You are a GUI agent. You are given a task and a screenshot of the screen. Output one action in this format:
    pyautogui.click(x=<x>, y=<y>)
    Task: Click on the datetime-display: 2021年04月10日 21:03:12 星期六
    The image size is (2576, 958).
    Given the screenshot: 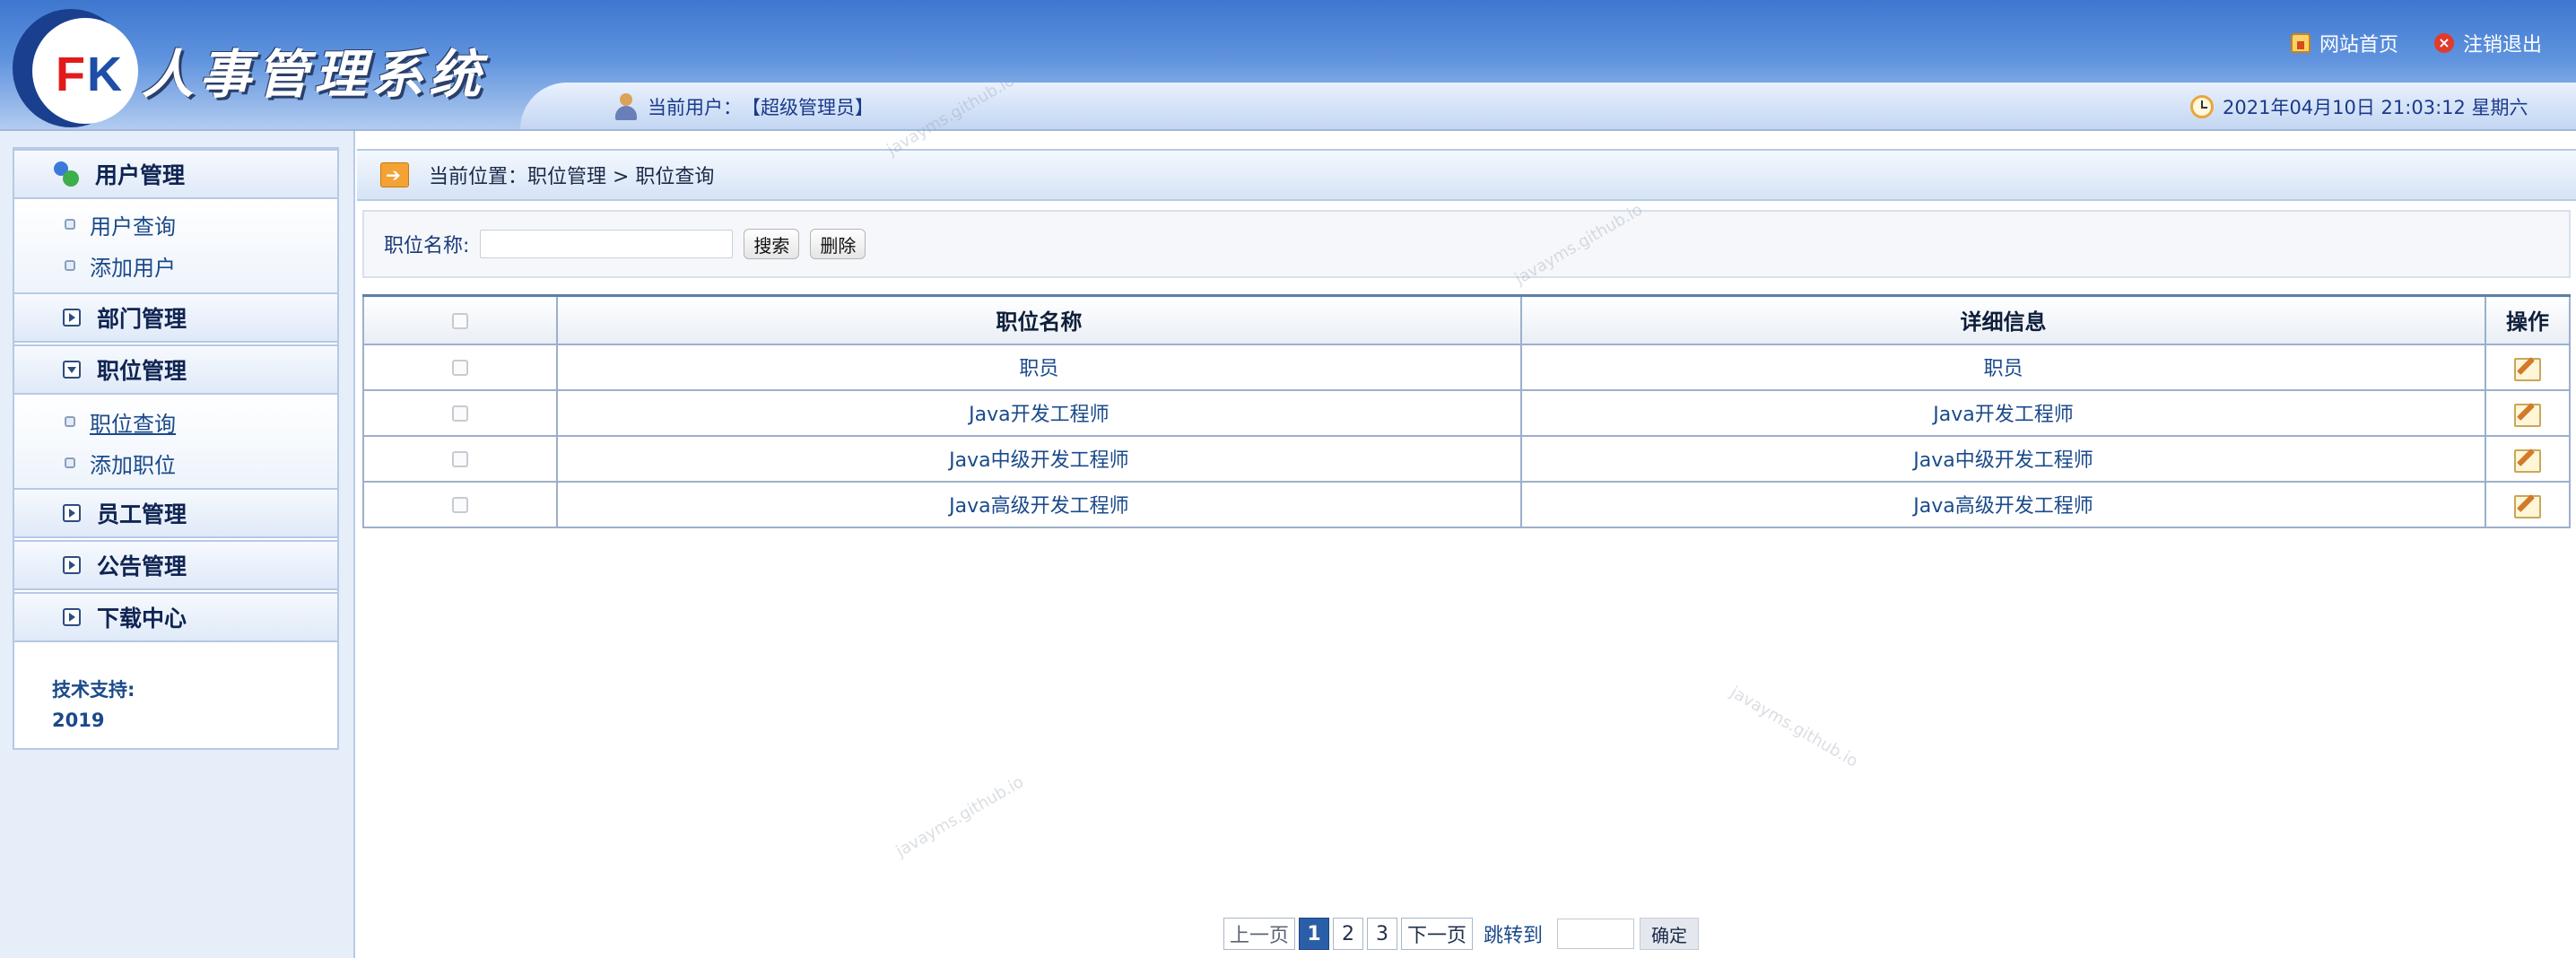 What is the action you would take?
    pyautogui.click(x=2359, y=106)
    